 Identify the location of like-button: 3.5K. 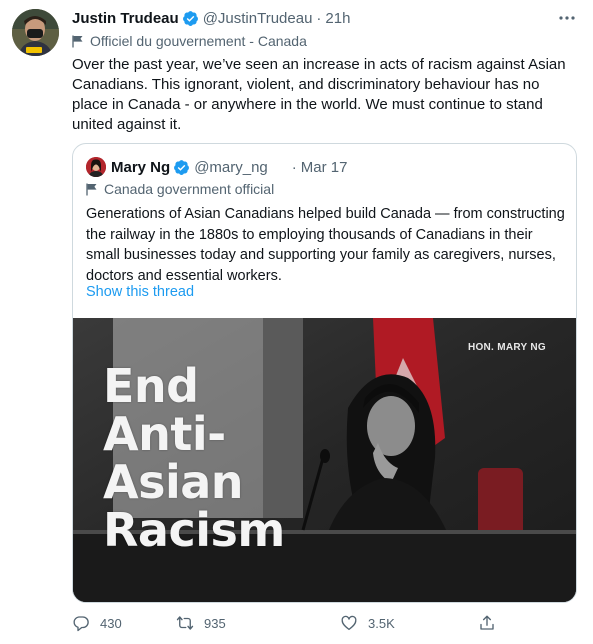
(367, 623).